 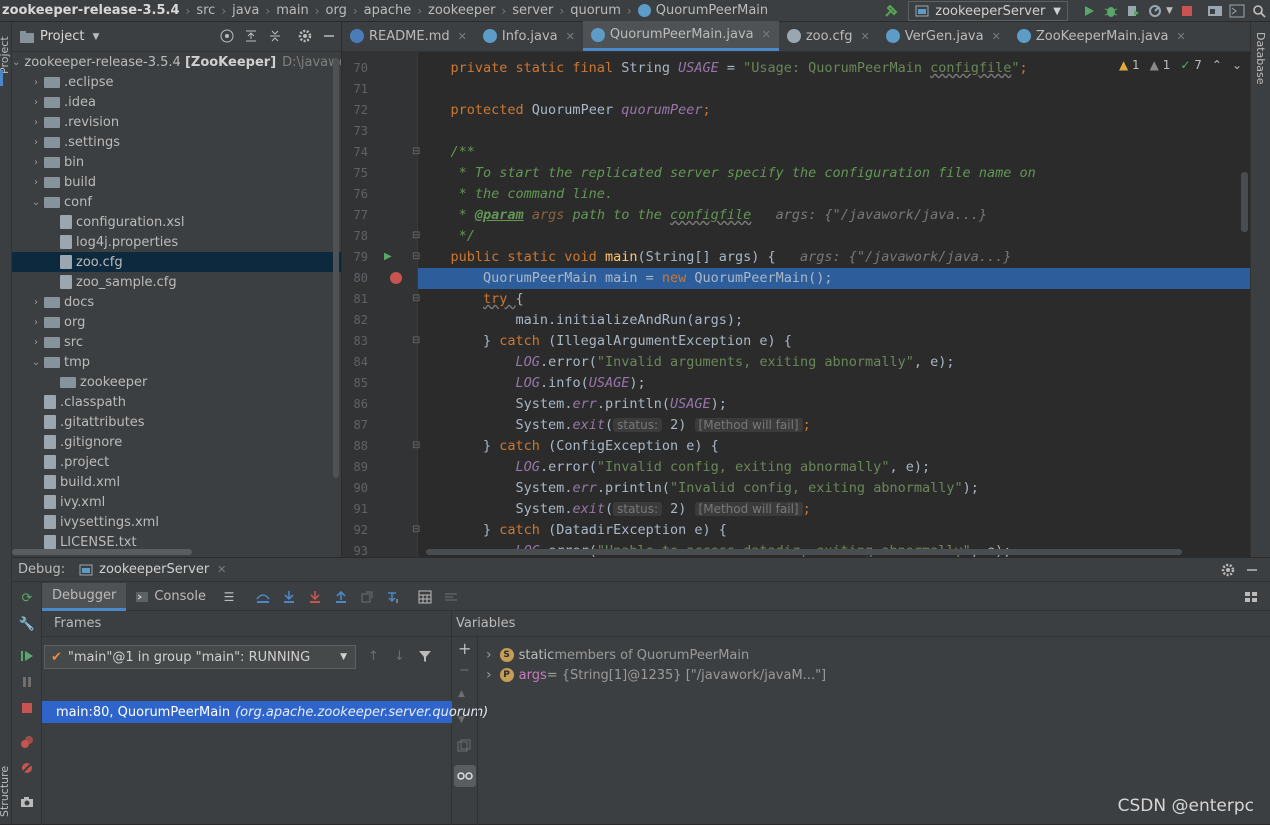 What do you see at coordinates (176, 282) in the screenshot?
I see `tree-item: zoo_sample.cfg` at bounding box center [176, 282].